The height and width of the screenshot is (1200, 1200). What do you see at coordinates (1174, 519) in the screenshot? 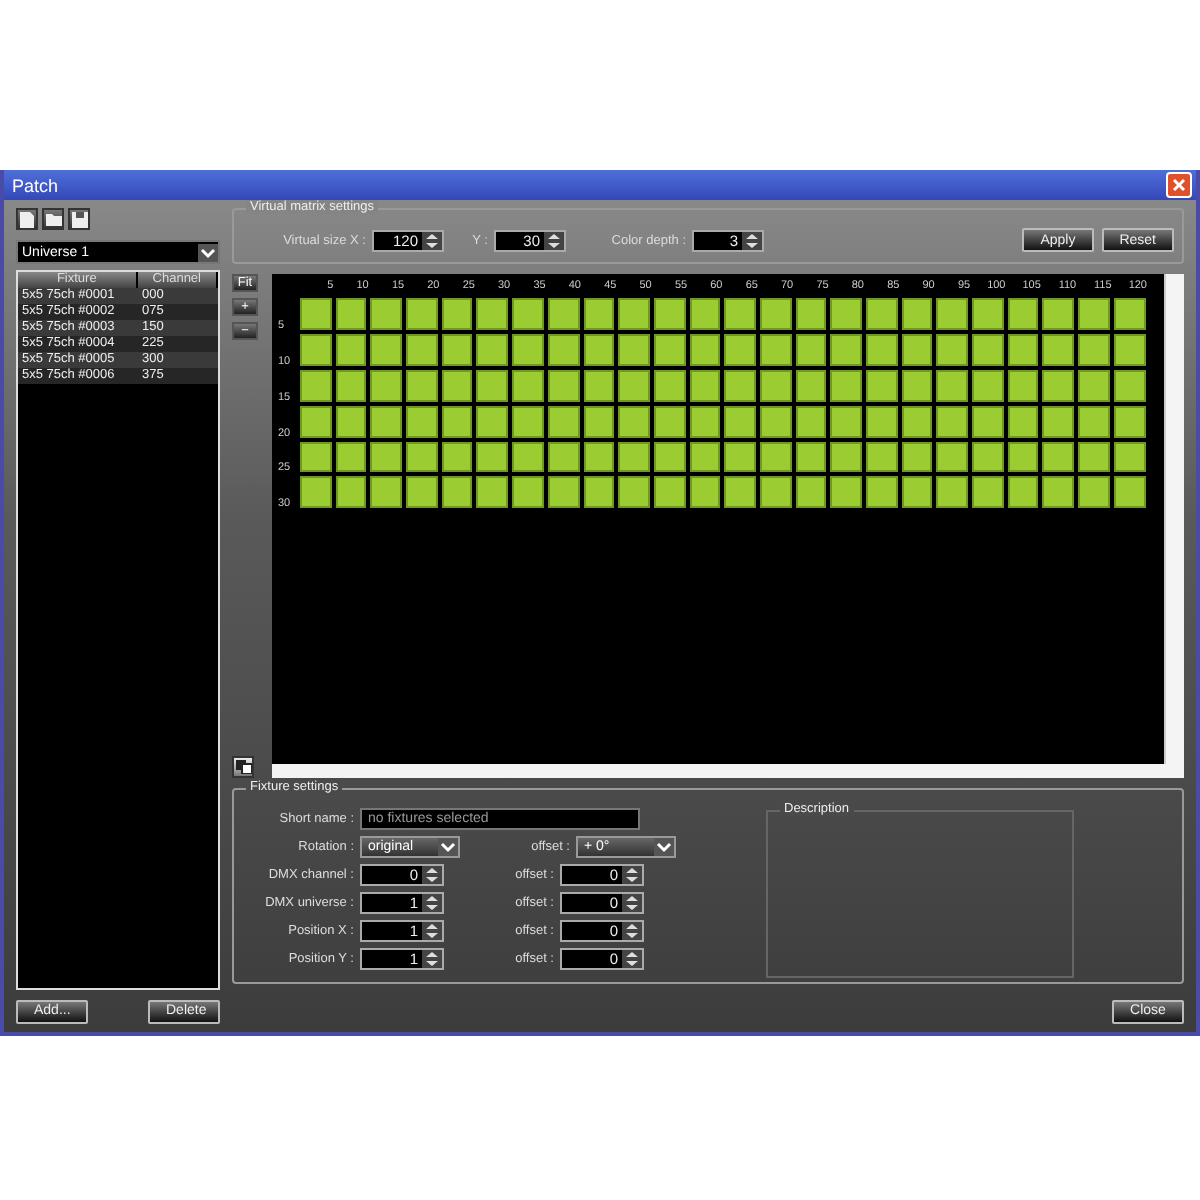
I see `vertical-scrollbar` at bounding box center [1174, 519].